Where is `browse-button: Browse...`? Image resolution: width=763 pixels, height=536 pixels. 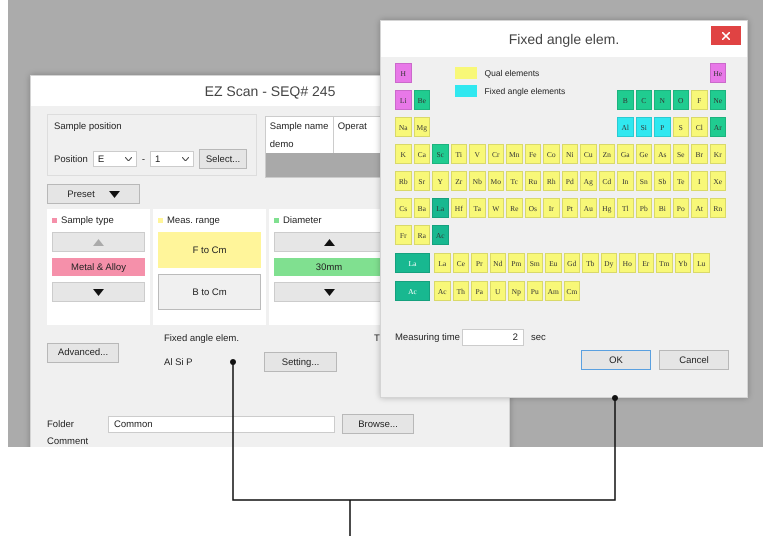 browse-button: Browse... is located at coordinates (378, 424).